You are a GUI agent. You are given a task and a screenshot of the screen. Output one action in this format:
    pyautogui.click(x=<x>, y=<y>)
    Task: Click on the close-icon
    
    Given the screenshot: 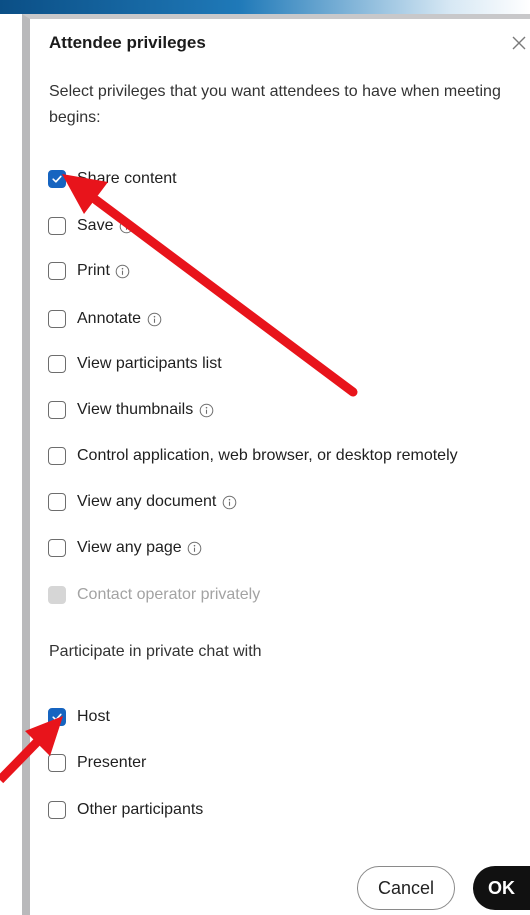 What is the action you would take?
    pyautogui.click(x=519, y=43)
    